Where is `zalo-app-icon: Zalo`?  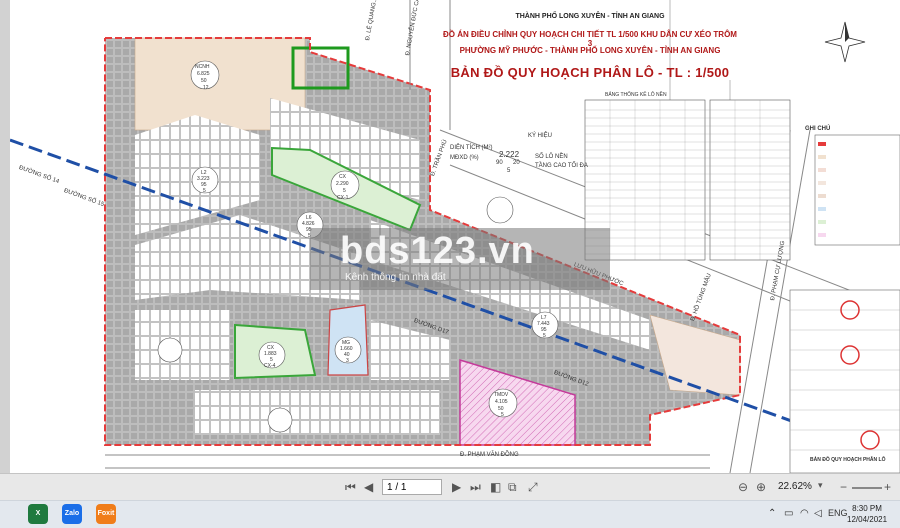
zalo-app-icon: Zalo is located at coordinates (72, 514).